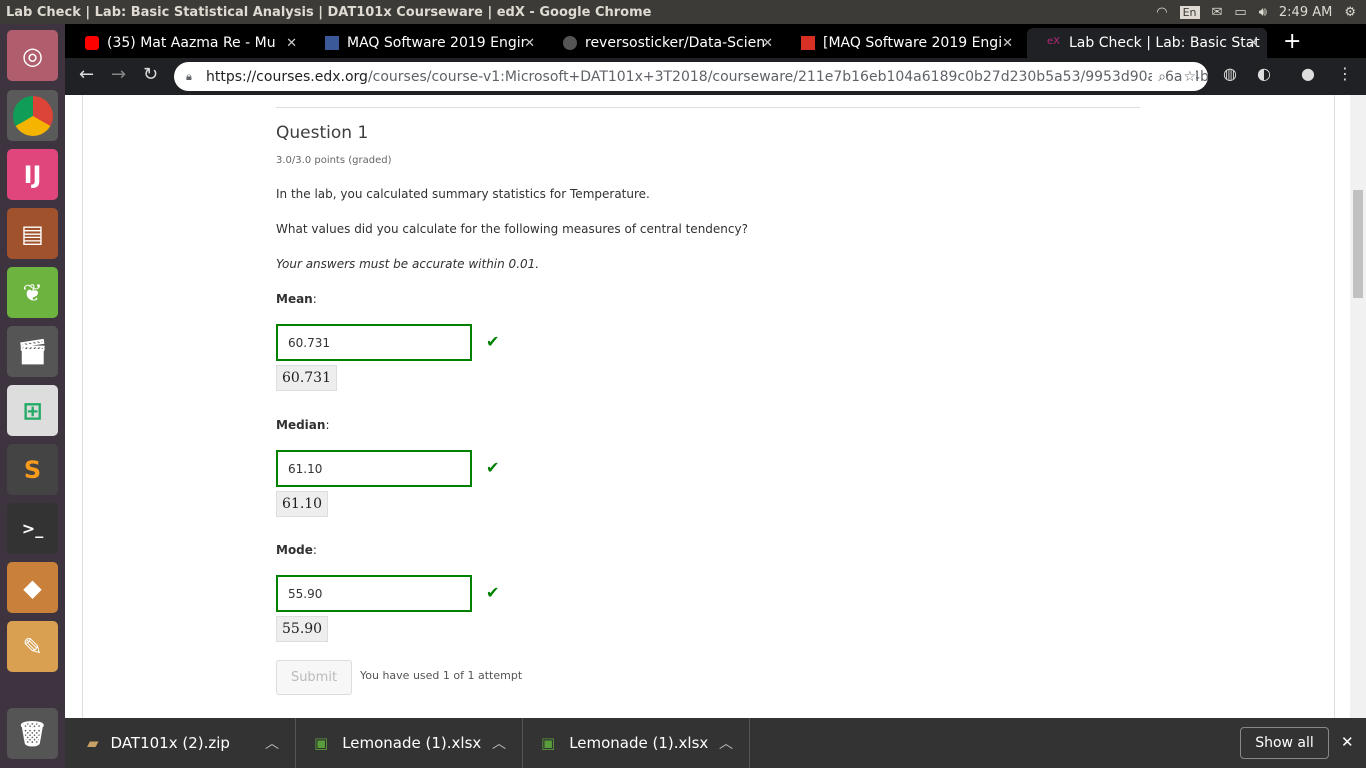 This screenshot has width=1366, height=768. I want to click on close-download-bar-icon: ✕, so click(1347, 742).